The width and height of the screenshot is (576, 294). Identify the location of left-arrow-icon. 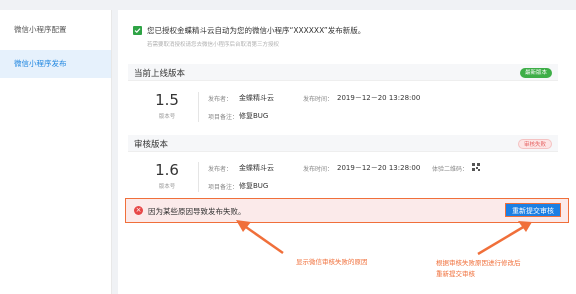
(260, 237).